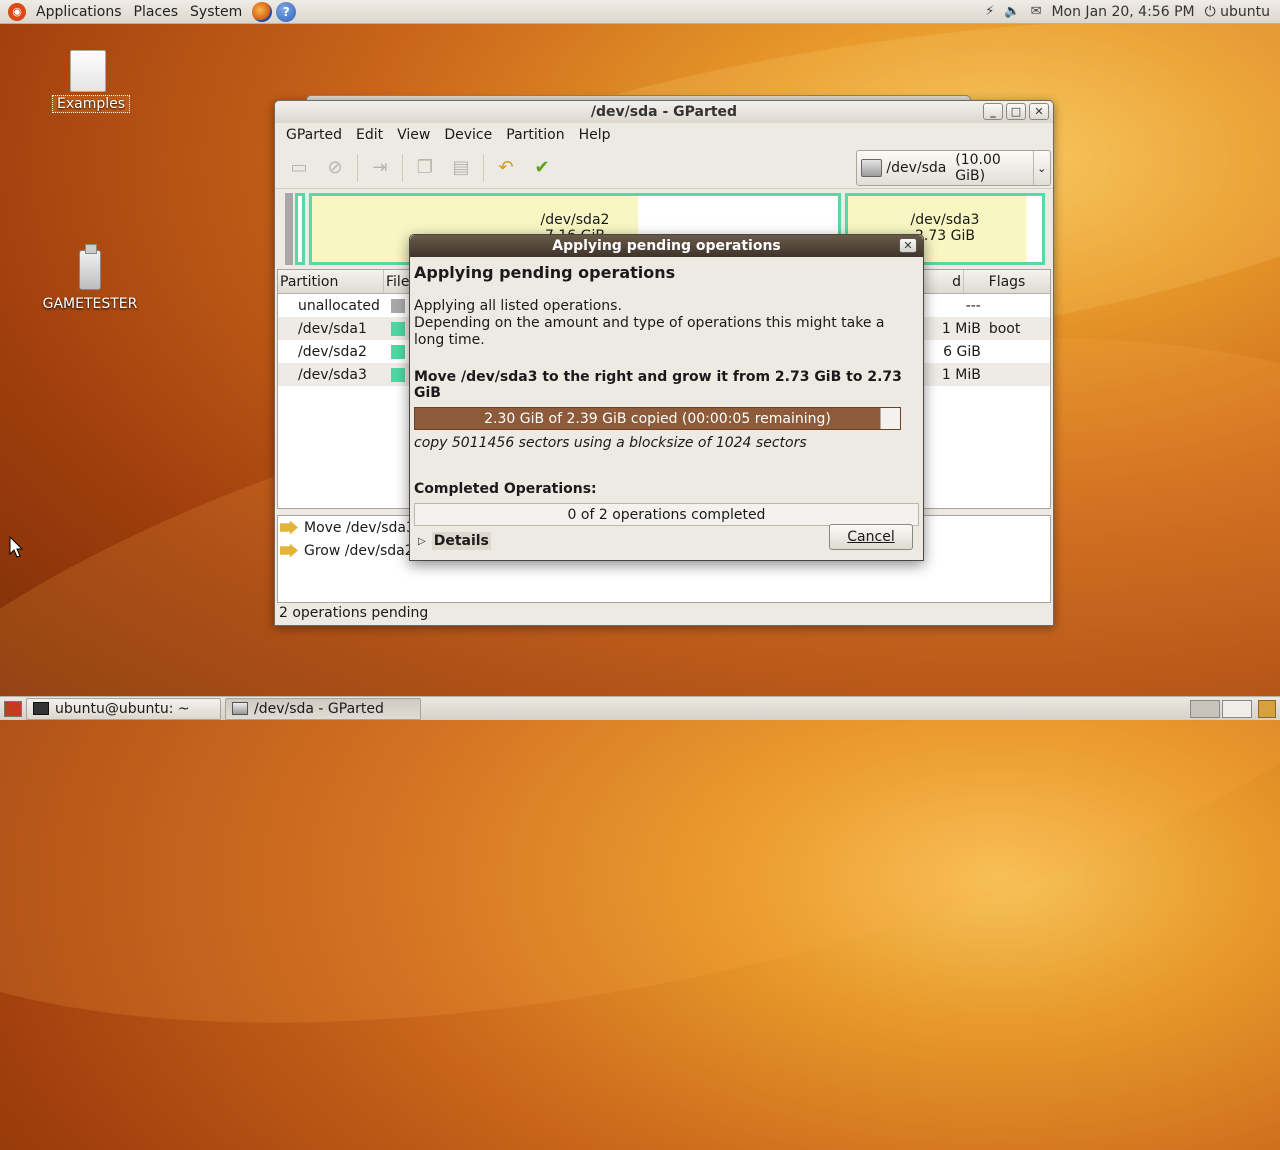 Image resolution: width=1280 pixels, height=1150 pixels. What do you see at coordinates (518, 306) in the screenshot?
I see `dialog-text-line1: Applying all listed operations.` at bounding box center [518, 306].